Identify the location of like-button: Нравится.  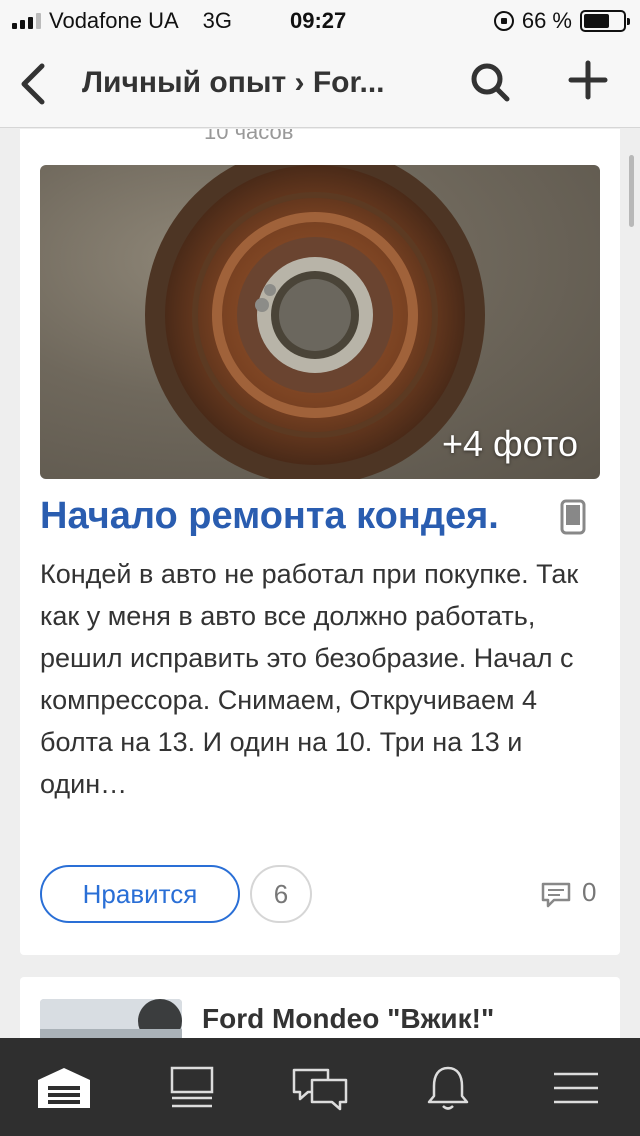
(140, 894).